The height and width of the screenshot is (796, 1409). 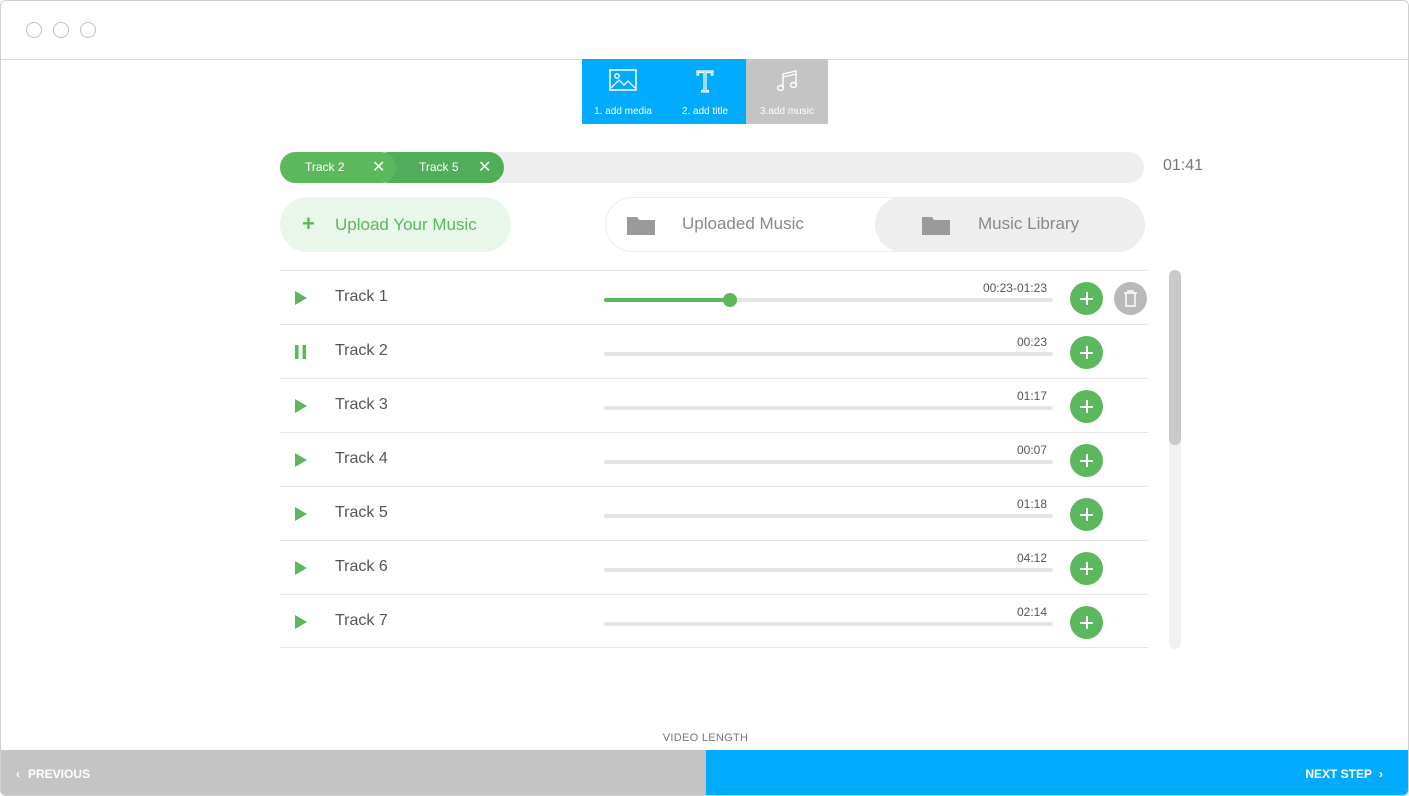 I want to click on track-time: 00:23, so click(x=1031, y=342).